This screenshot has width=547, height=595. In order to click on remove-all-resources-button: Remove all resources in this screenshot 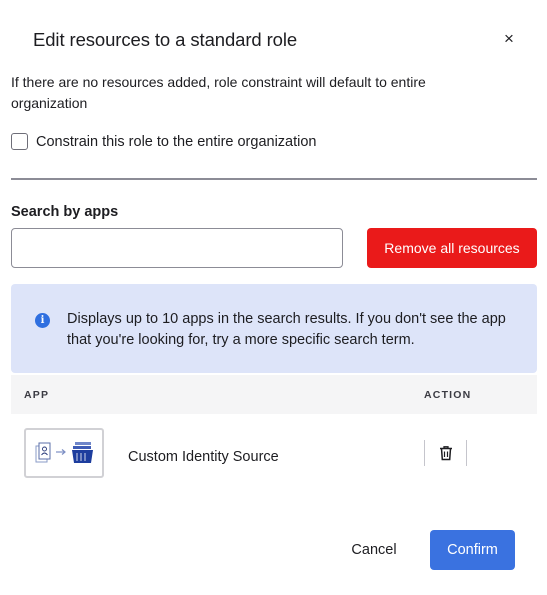, I will do `click(452, 248)`.